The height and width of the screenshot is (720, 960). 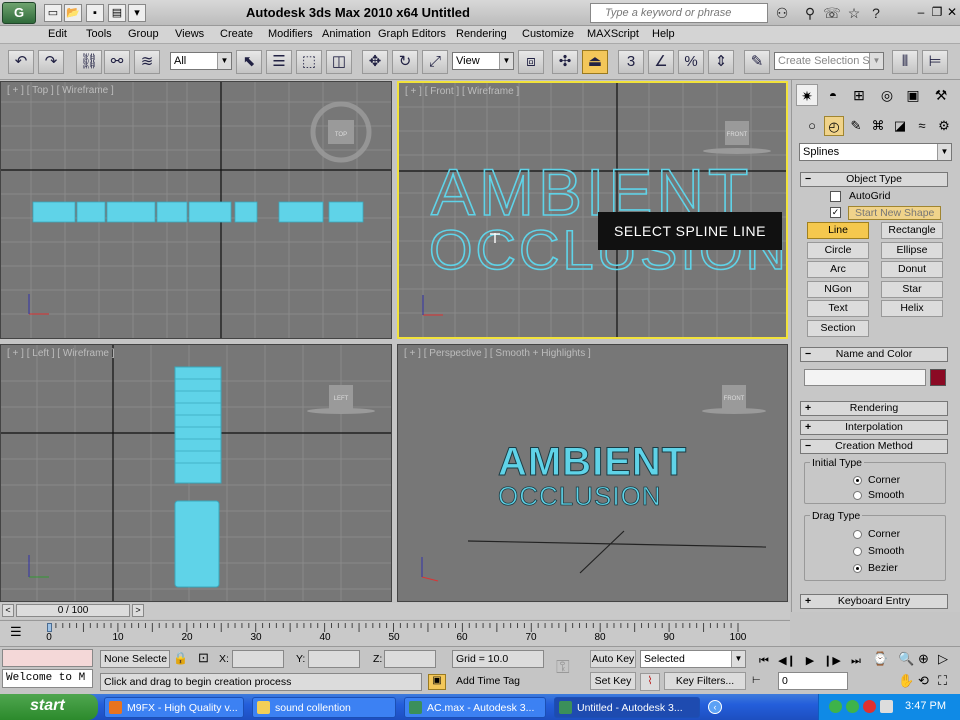 What do you see at coordinates (563, 667) in the screenshot?
I see `key-icon: ⚿` at bounding box center [563, 667].